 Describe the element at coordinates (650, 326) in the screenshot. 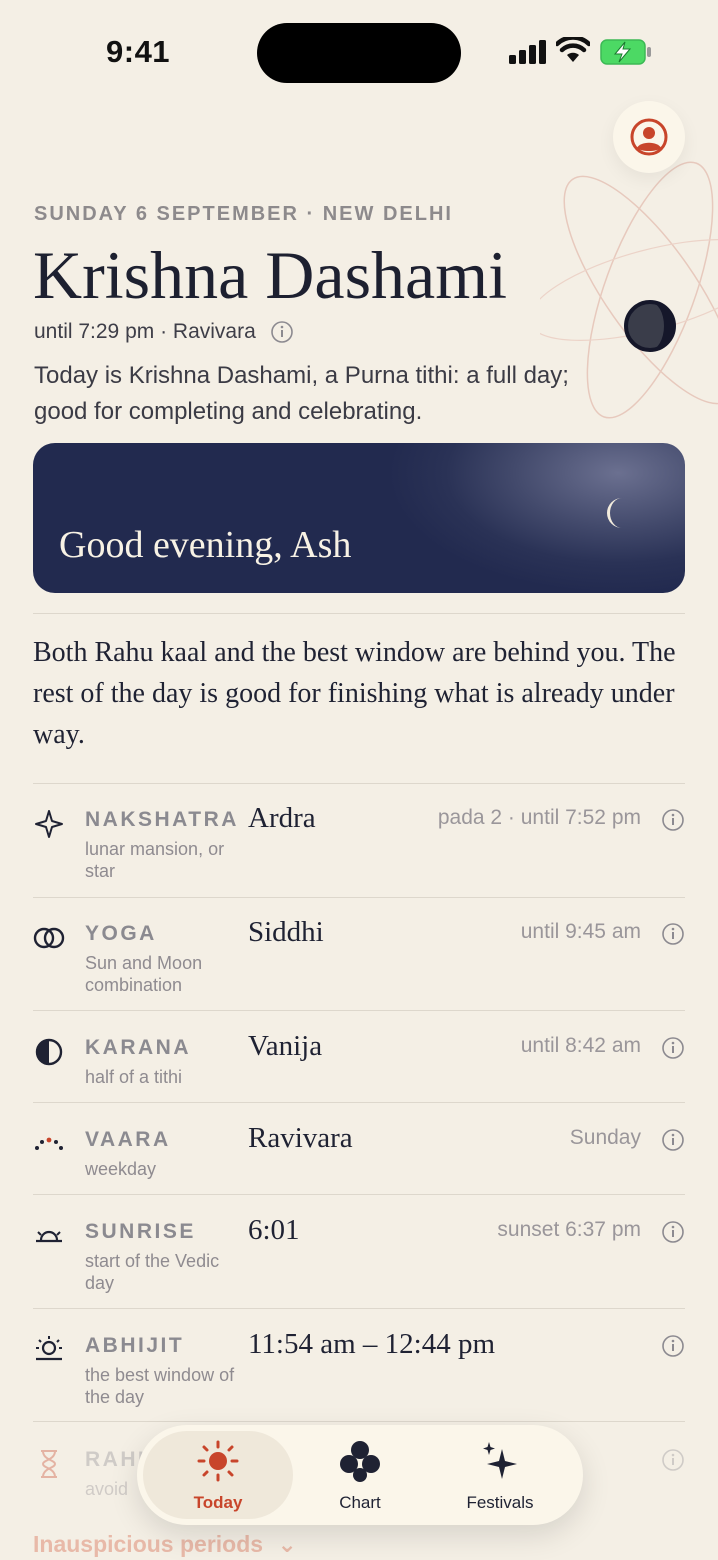

I see `moon-phase-icon` at that location.